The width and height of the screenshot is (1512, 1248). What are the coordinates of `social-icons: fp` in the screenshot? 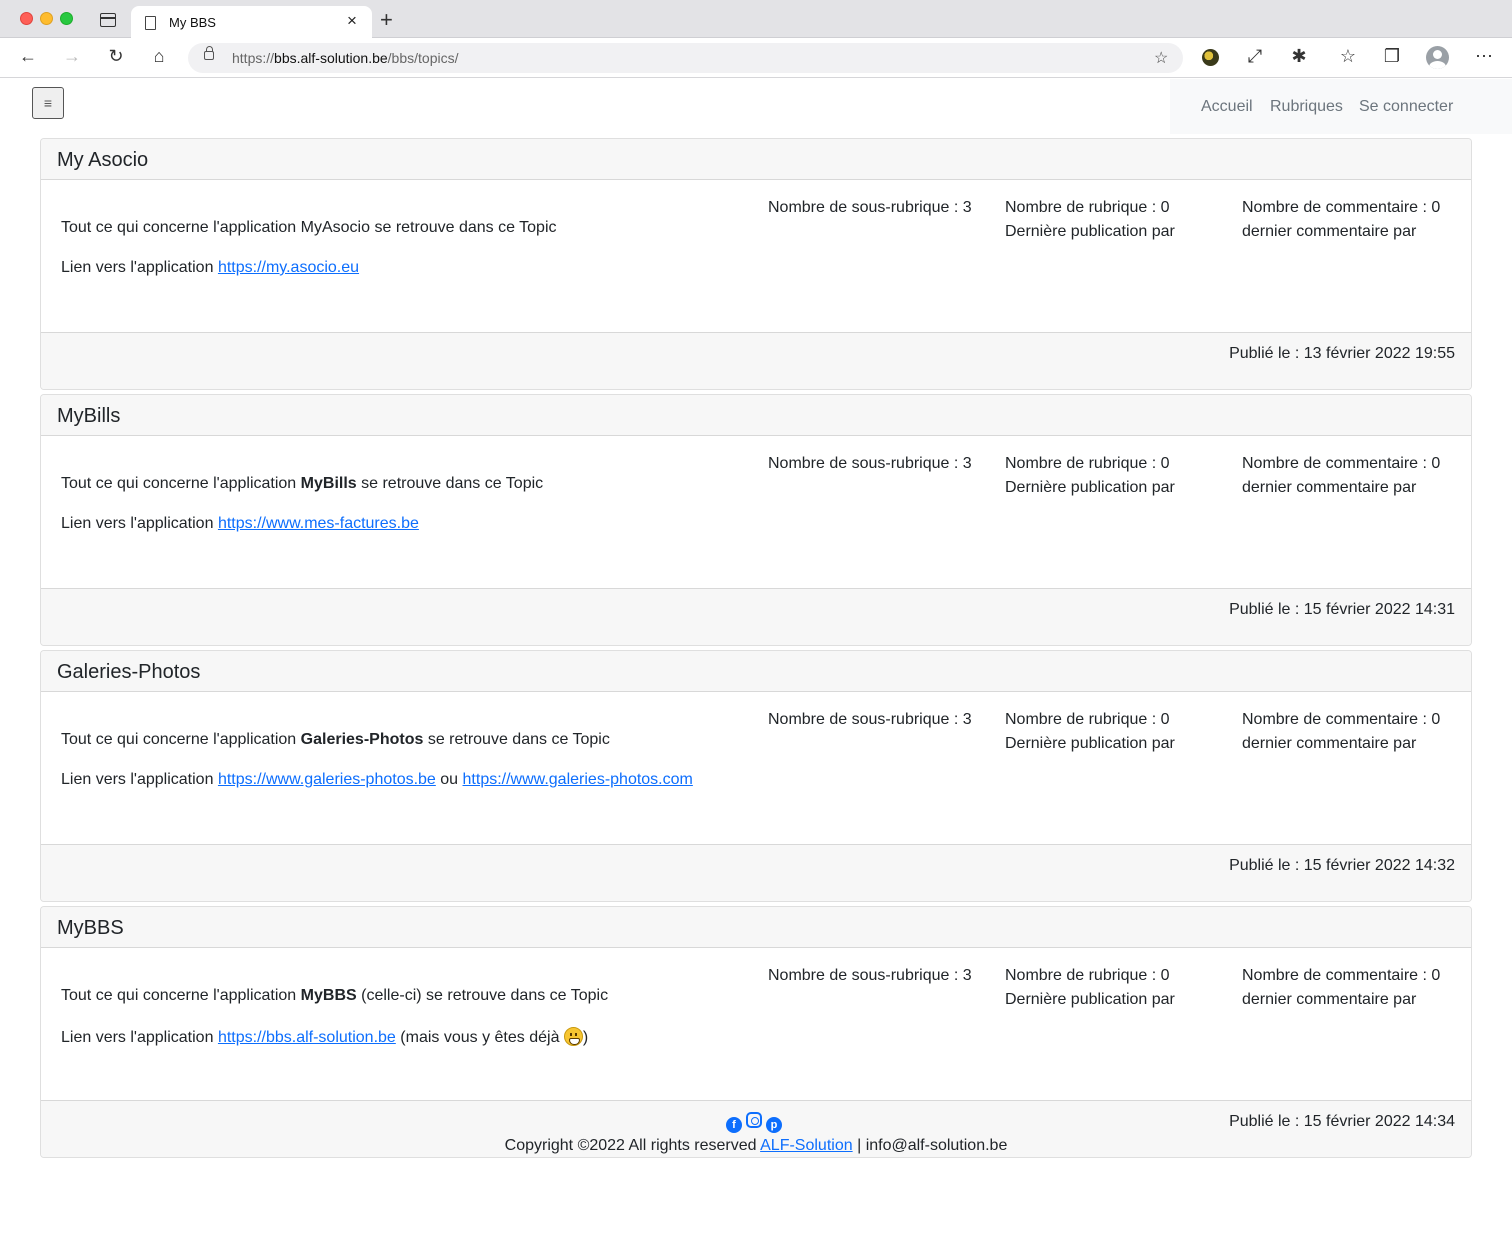 It's located at (756, 1122).